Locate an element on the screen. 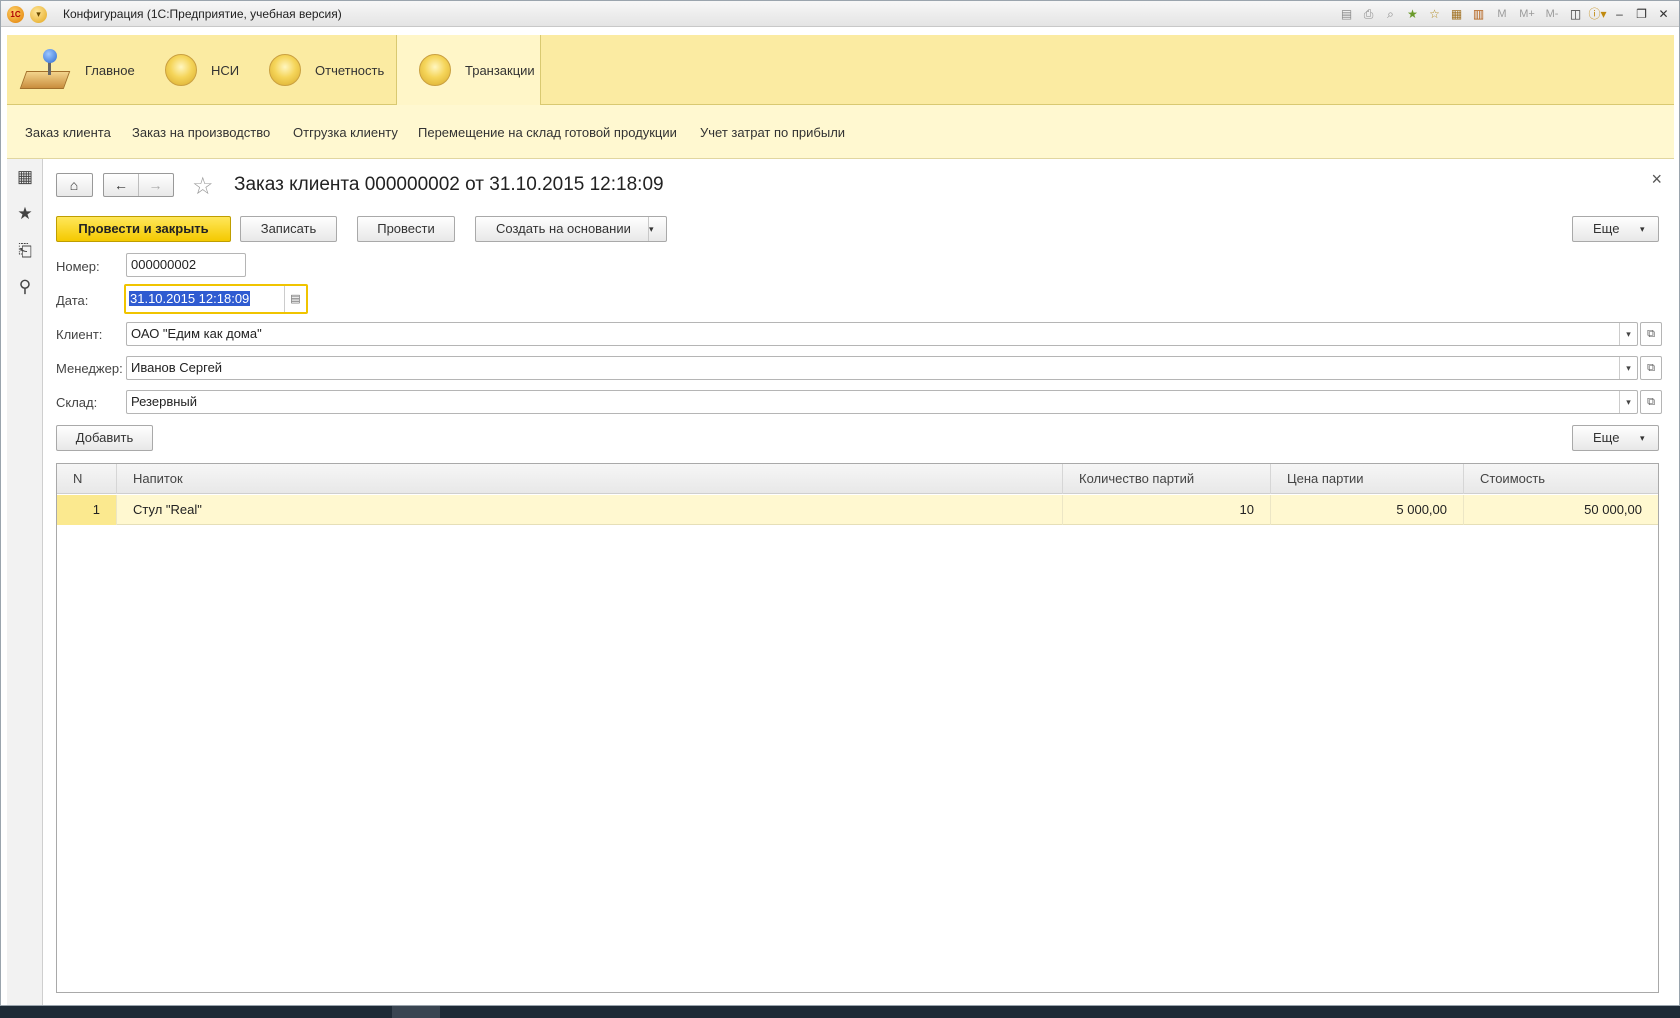 The height and width of the screenshot is (1018, 1680). open-client-icon: ⧉ is located at coordinates (1651, 334).